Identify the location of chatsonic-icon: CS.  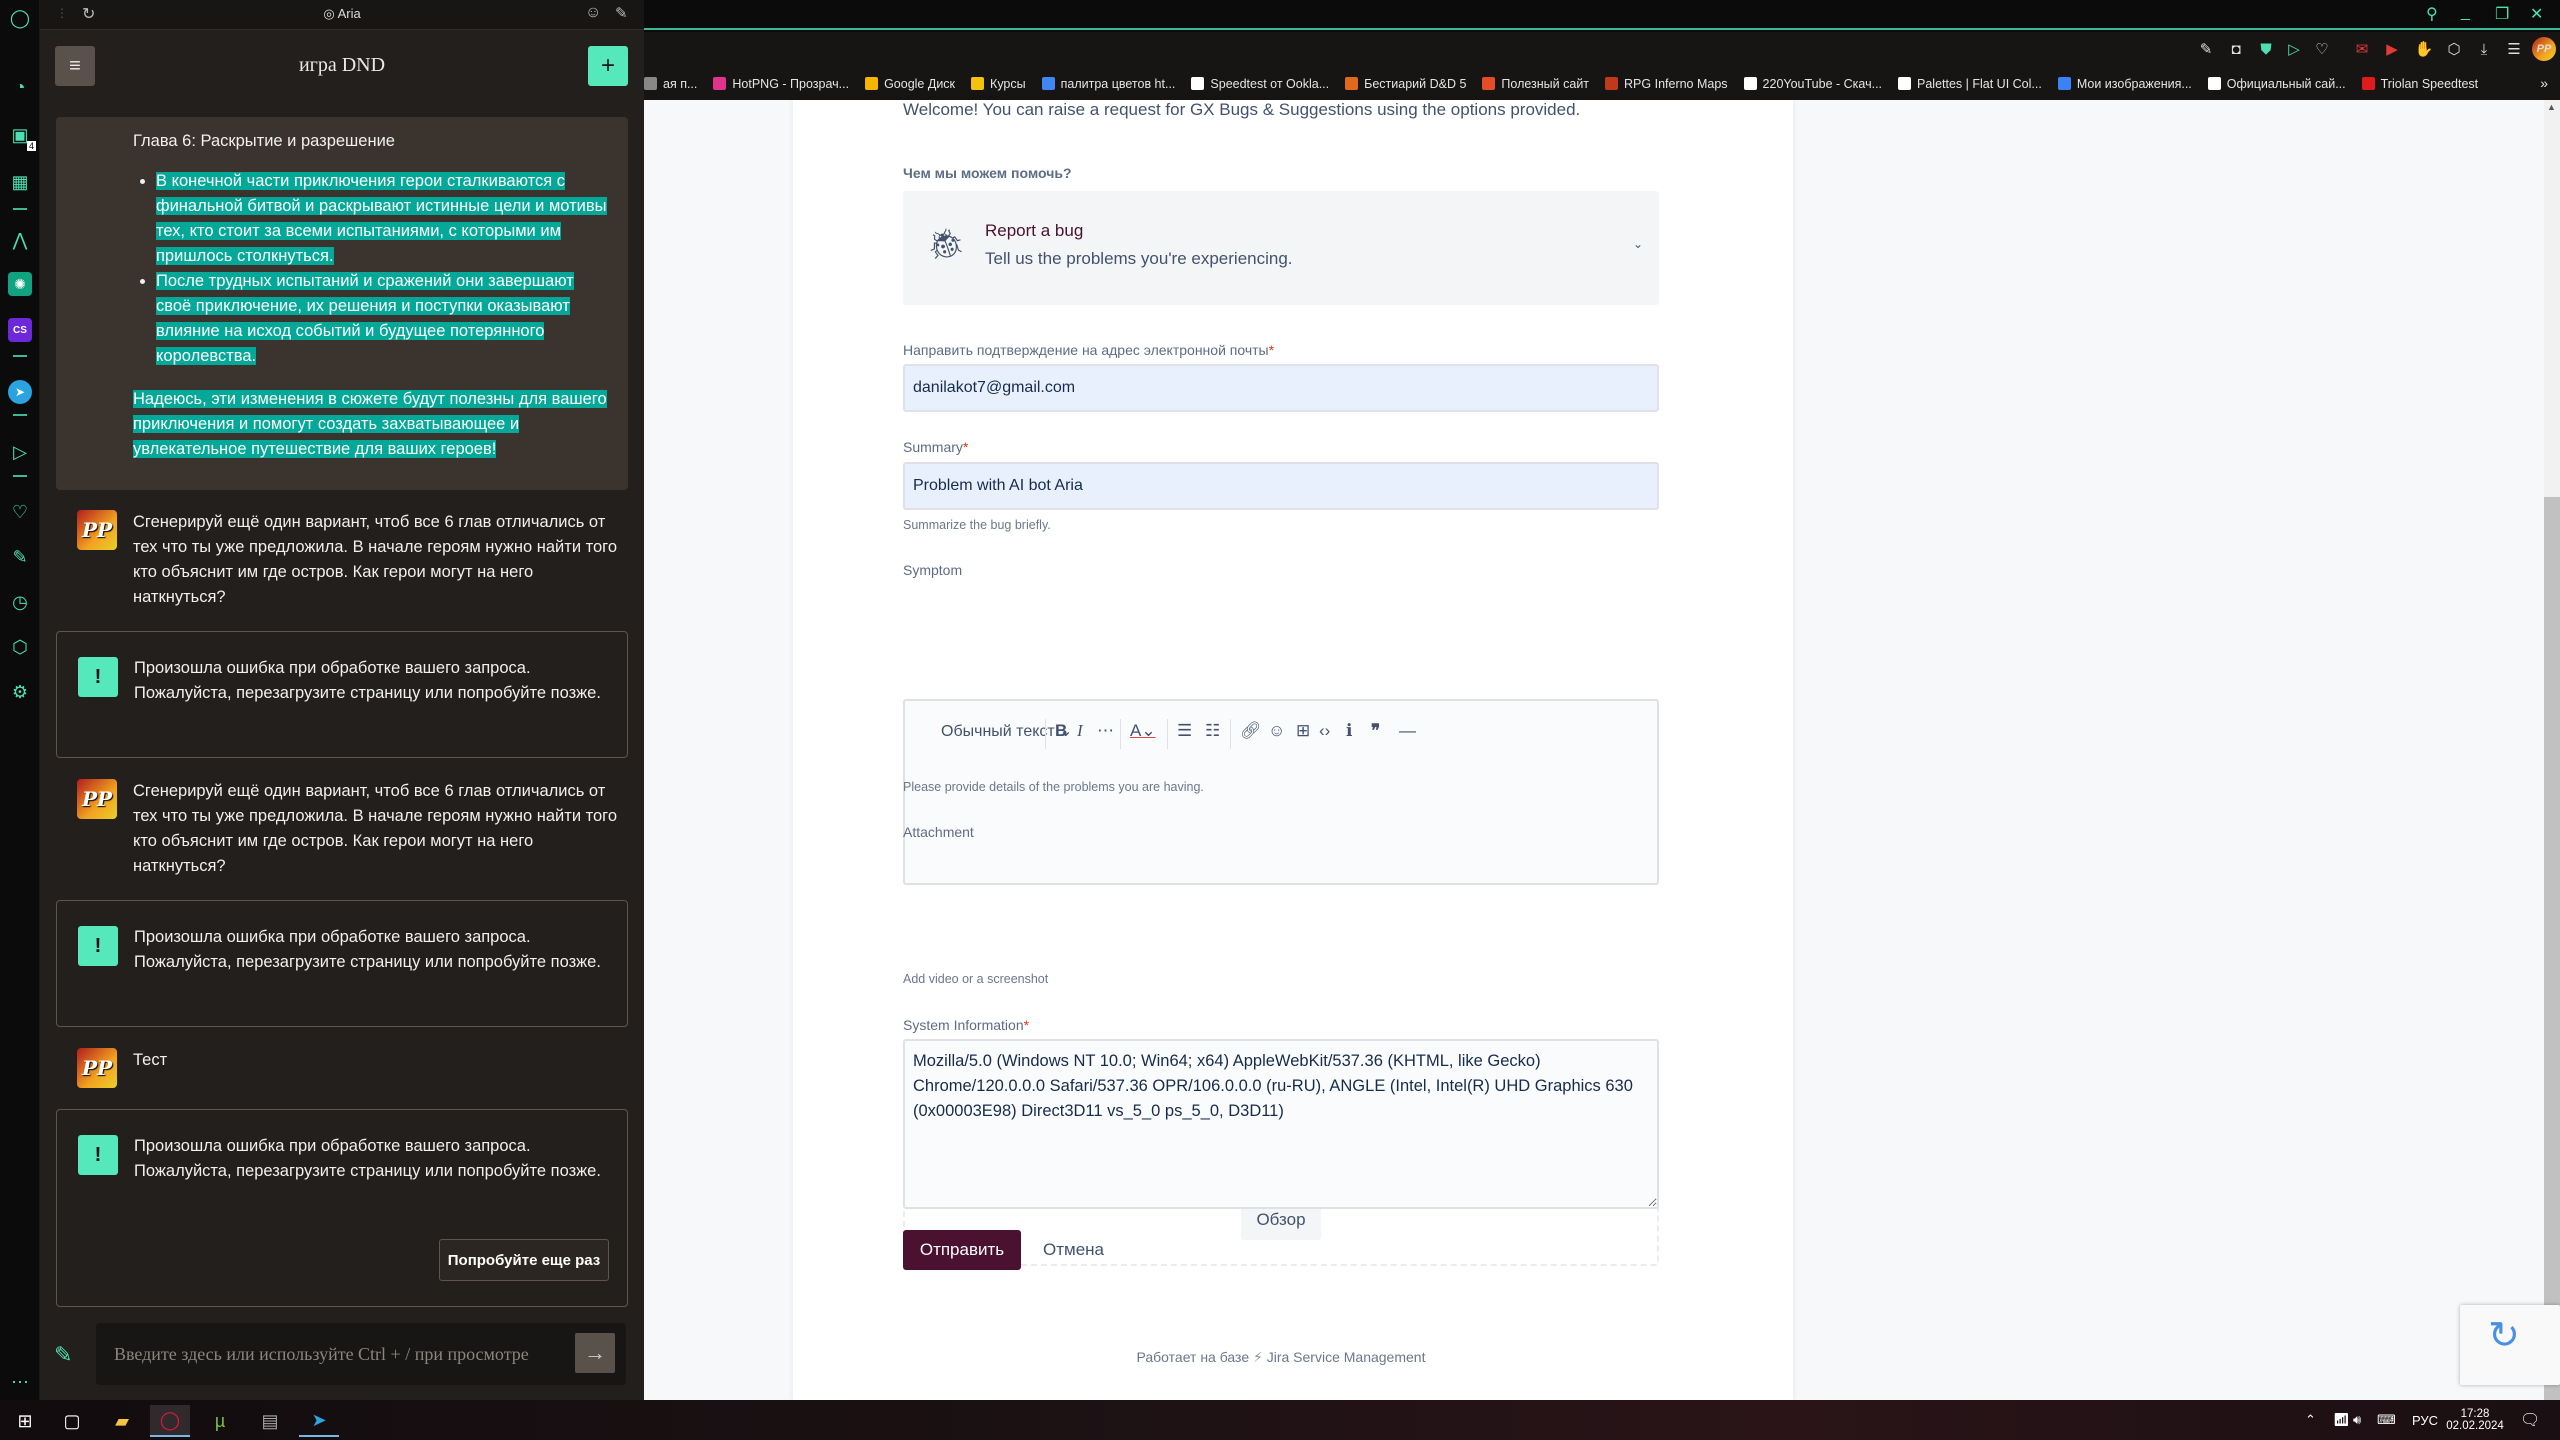
(20, 330).